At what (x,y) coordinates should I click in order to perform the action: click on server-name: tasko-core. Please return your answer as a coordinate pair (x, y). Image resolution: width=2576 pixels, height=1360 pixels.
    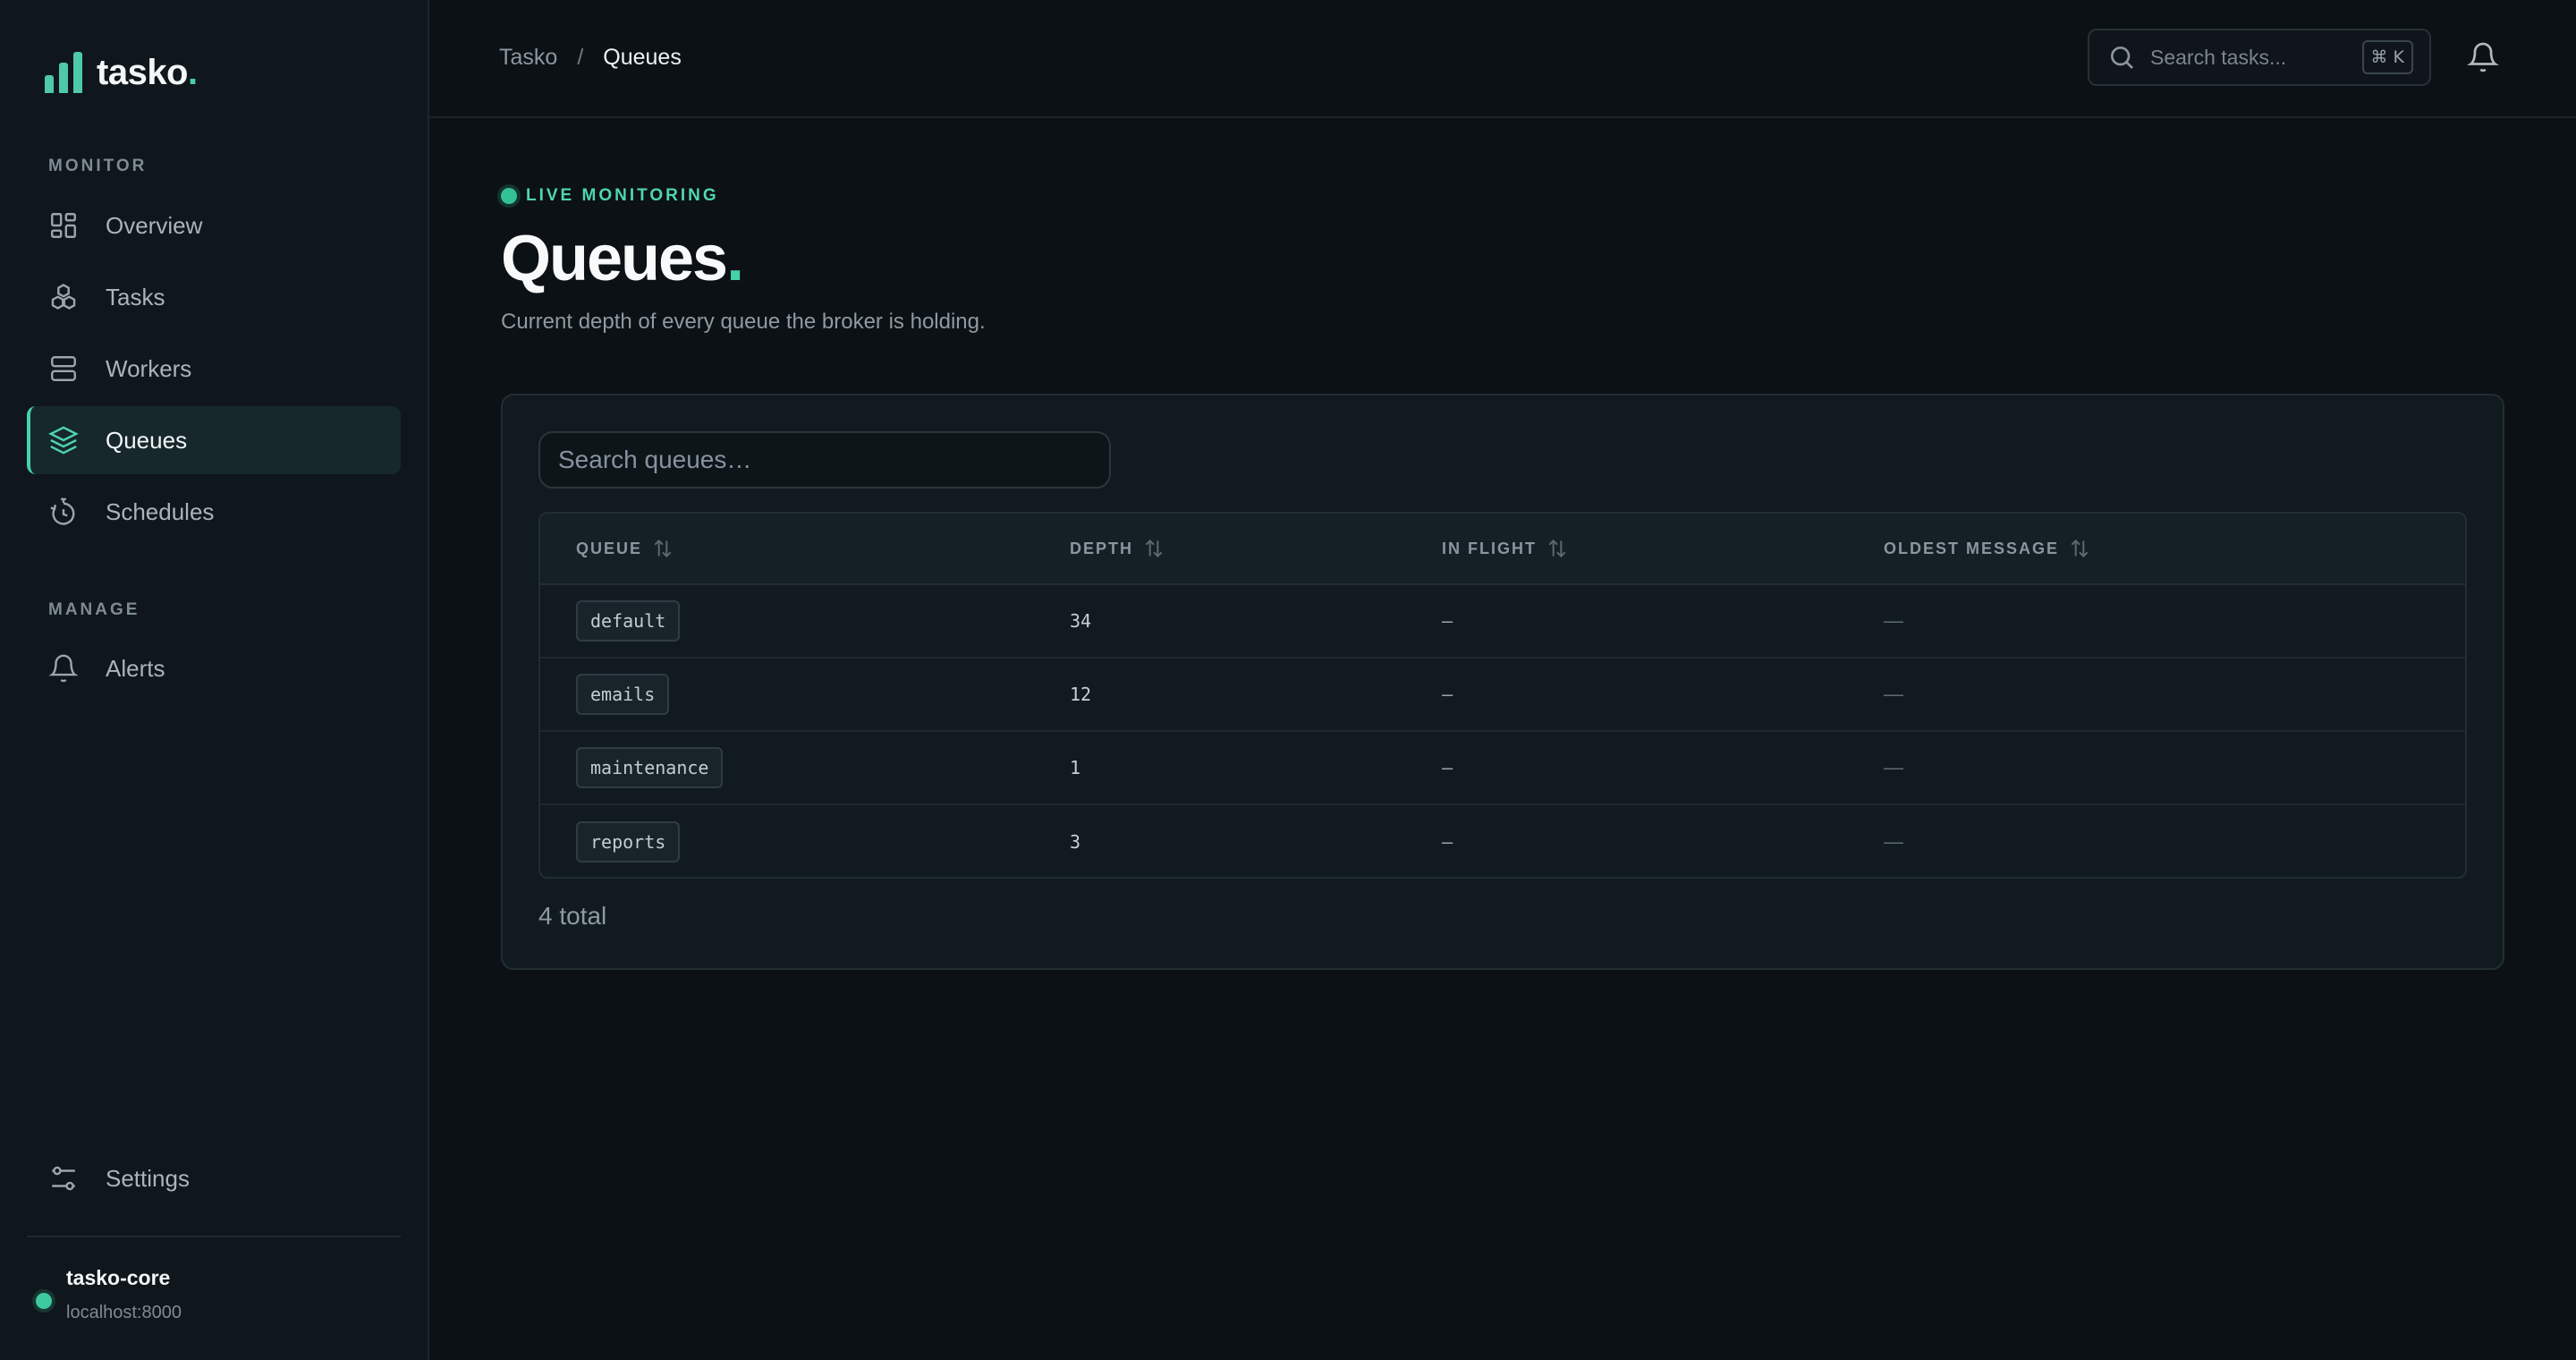
    Looking at the image, I should click on (118, 1277).